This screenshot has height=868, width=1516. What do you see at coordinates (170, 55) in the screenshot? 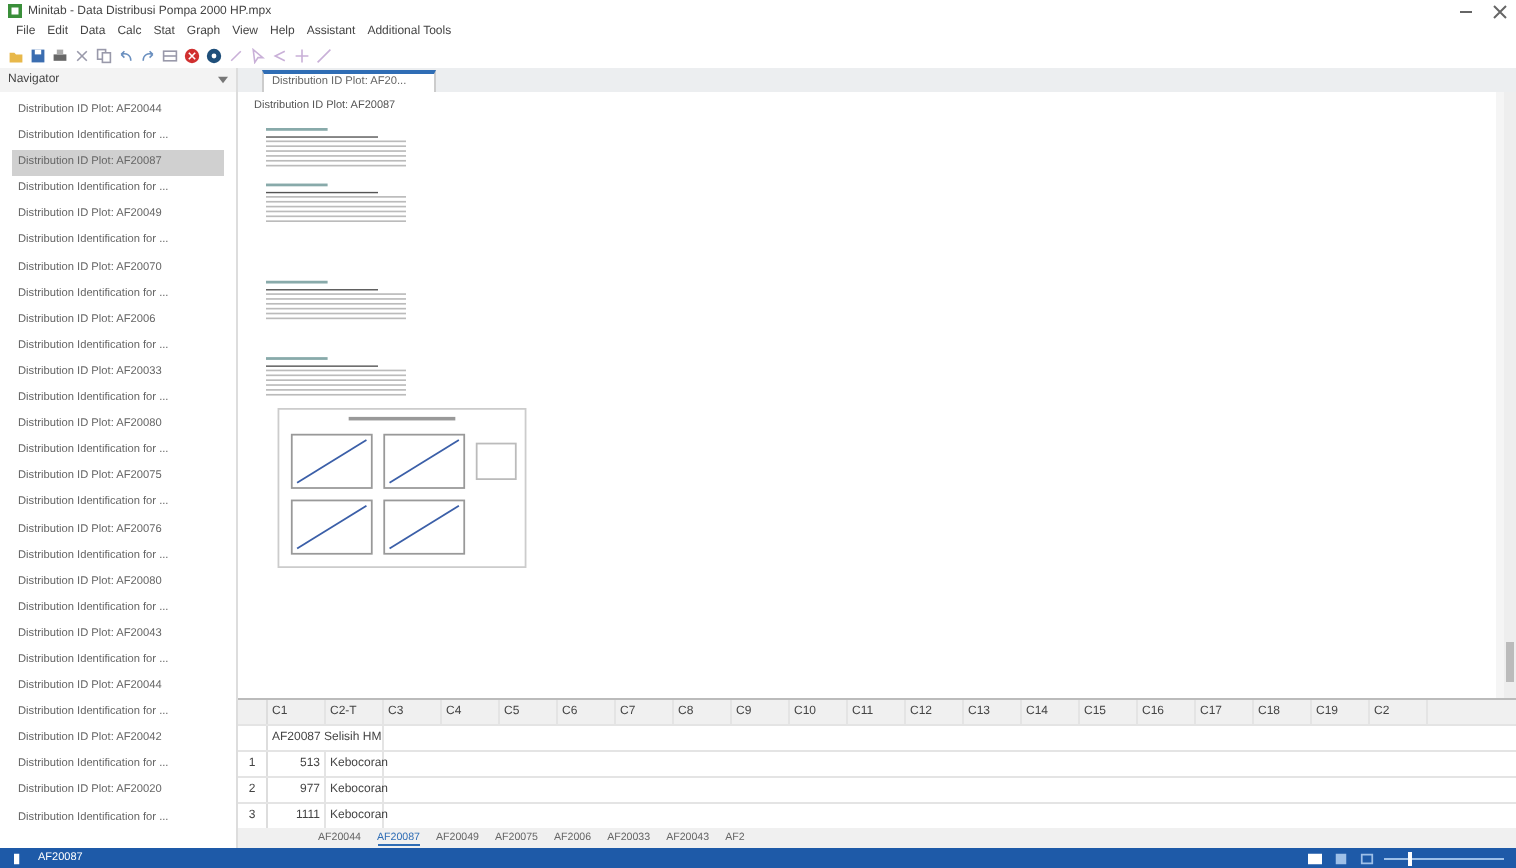
I see `table-icon` at bounding box center [170, 55].